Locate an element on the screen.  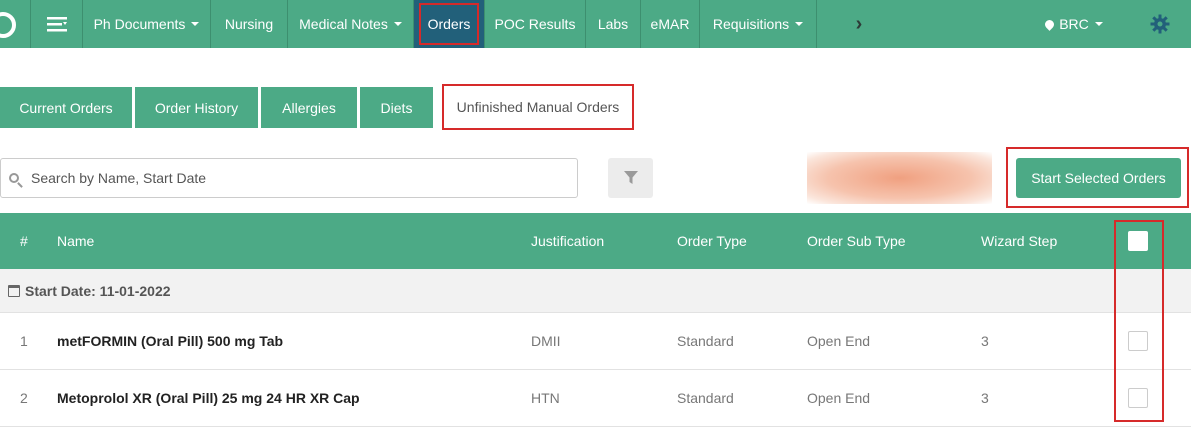
nav-label: eMAR is located at coordinates (670, 24).